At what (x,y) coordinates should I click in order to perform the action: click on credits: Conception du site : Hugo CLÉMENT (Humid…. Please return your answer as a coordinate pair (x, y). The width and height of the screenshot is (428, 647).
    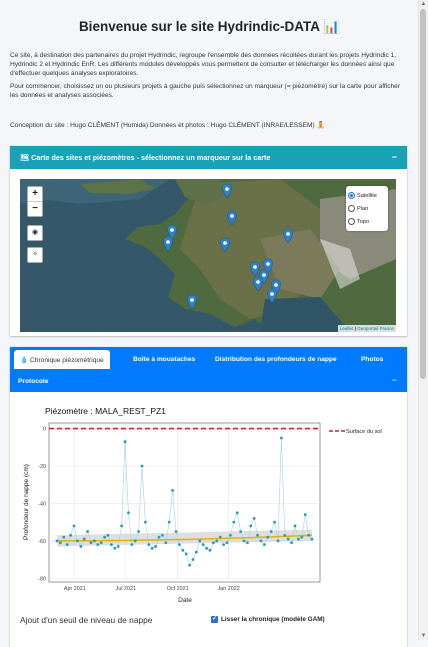
    Looking at the image, I should click on (167, 125).